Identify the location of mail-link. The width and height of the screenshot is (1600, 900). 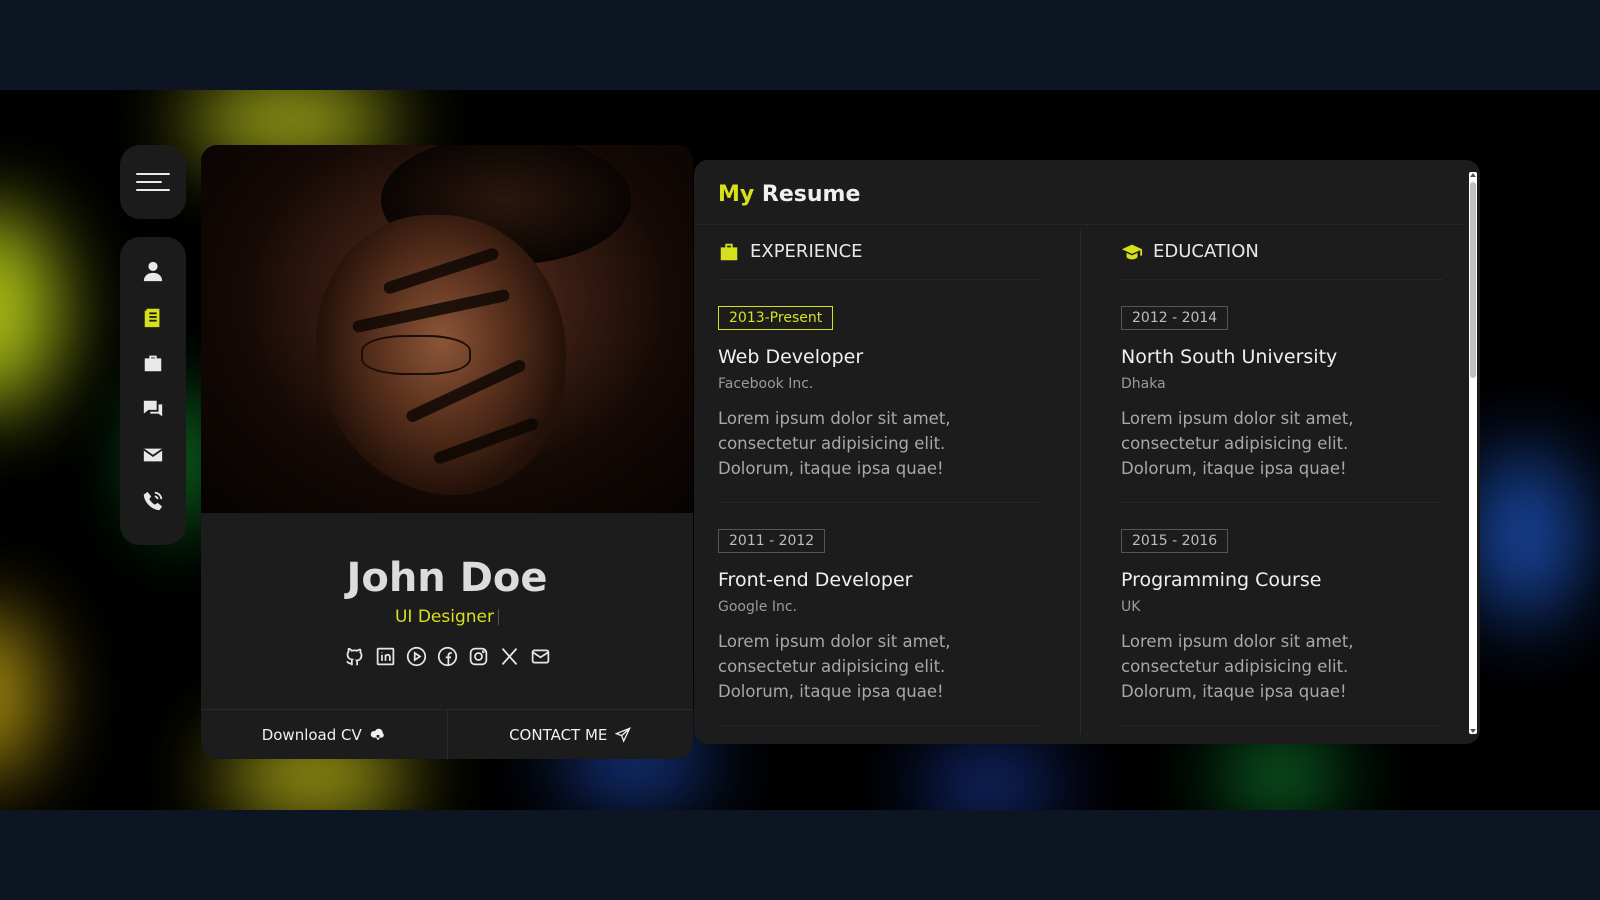
(540, 656).